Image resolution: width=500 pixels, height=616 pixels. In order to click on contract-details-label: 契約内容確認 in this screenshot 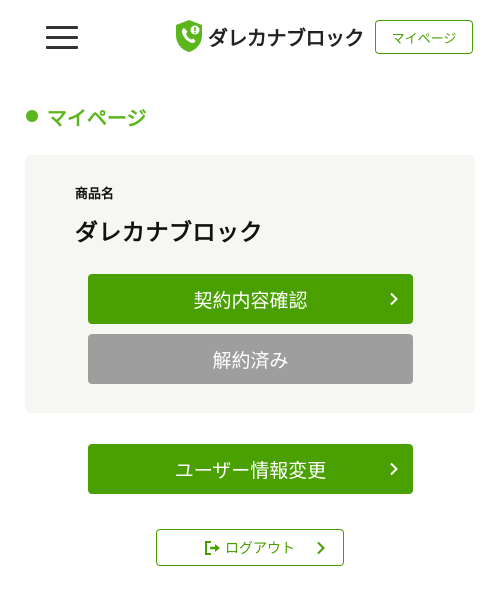, I will do `click(250, 300)`.